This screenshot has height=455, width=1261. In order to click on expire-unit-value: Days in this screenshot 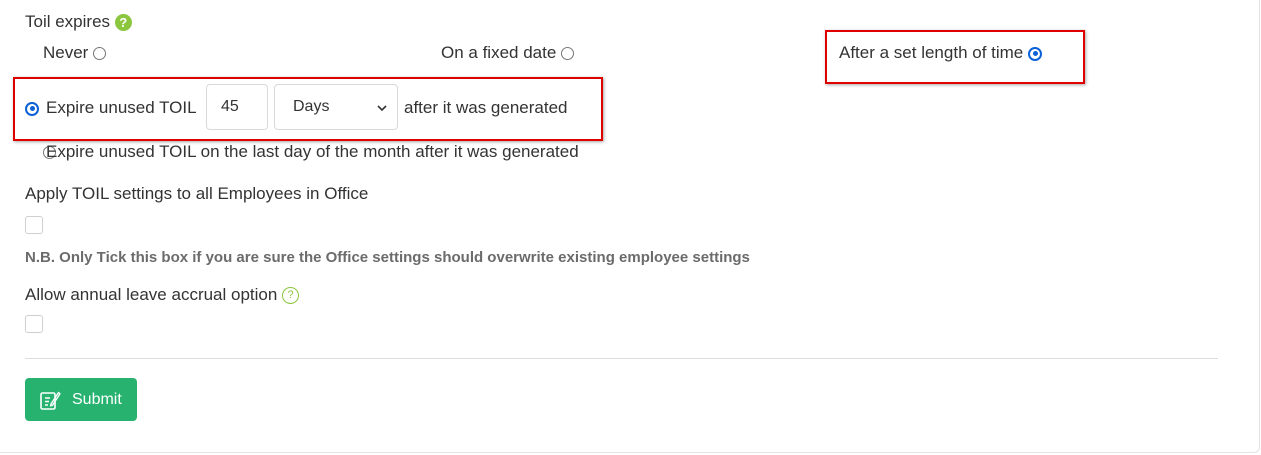, I will do `click(311, 106)`.